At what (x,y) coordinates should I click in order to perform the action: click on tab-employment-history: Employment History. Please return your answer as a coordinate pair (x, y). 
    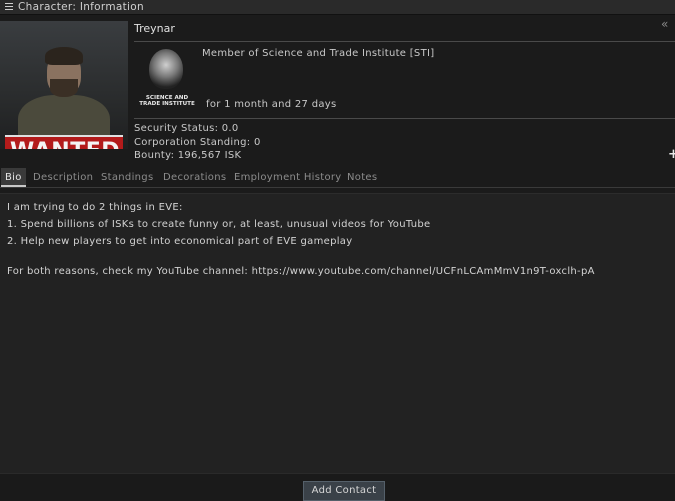
    Looking at the image, I should click on (288, 177).